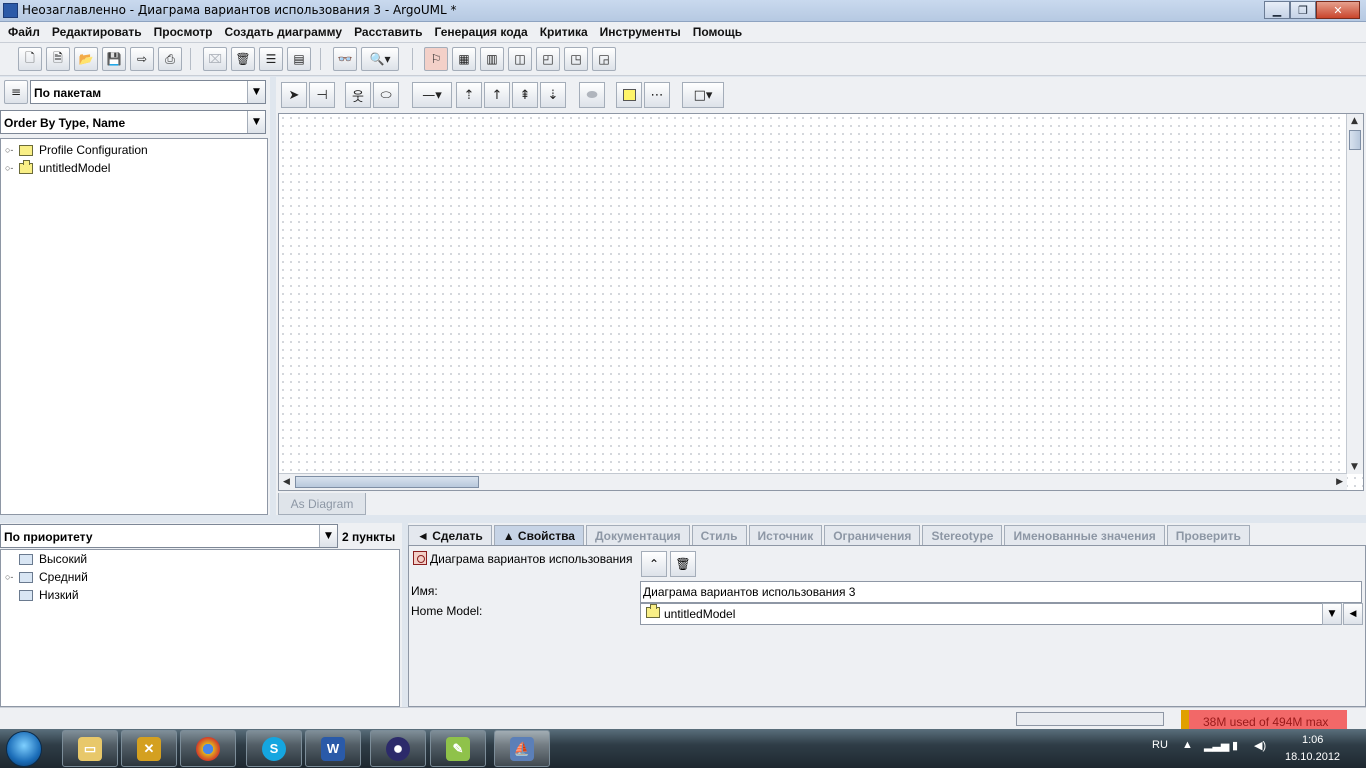 Image resolution: width=1366 pixels, height=768 pixels. What do you see at coordinates (553, 95) in the screenshot?
I see `include-tool-icon: ⇣` at bounding box center [553, 95].